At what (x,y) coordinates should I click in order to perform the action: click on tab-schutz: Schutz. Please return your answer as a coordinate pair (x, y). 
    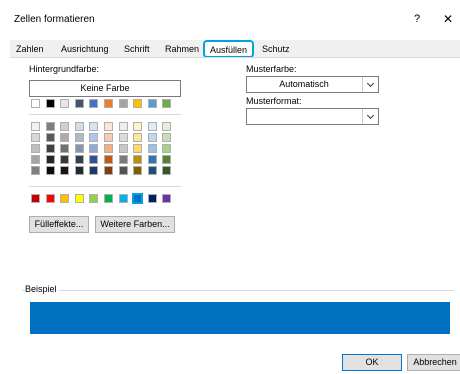
    Looking at the image, I should click on (276, 49).